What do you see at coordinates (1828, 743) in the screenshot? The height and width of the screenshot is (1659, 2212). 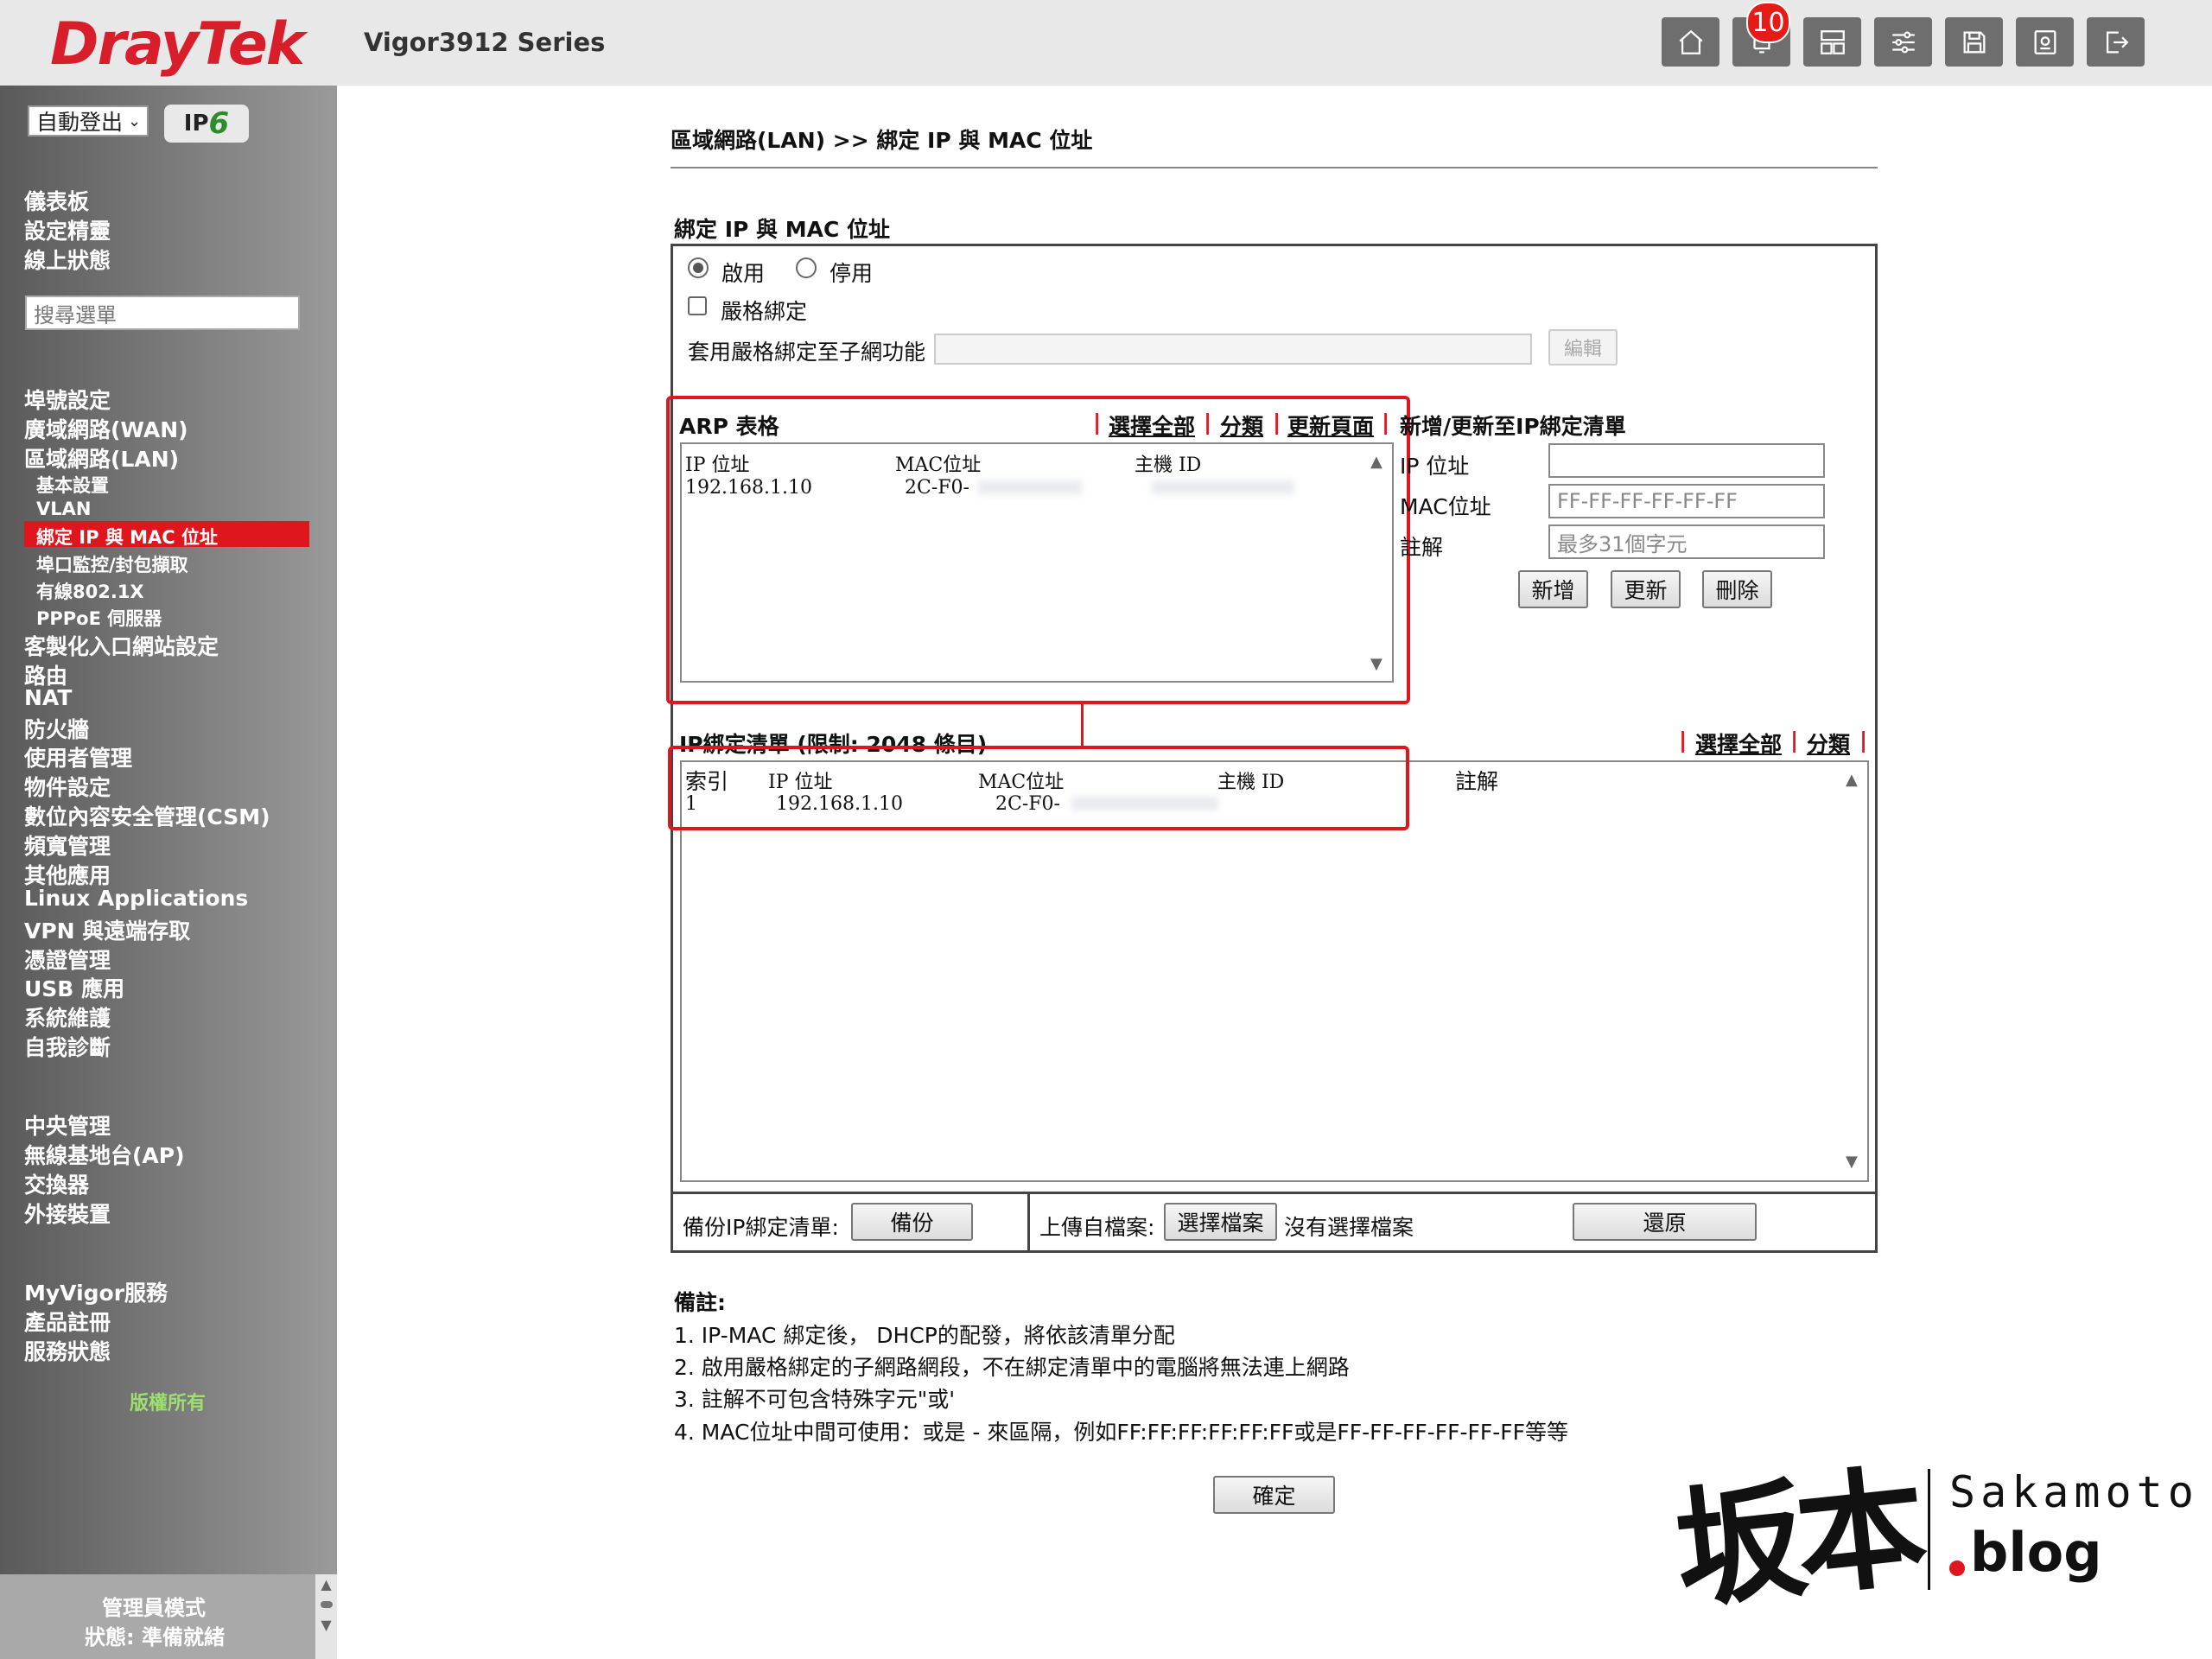 I see `binding-sort-link: 分類` at bounding box center [1828, 743].